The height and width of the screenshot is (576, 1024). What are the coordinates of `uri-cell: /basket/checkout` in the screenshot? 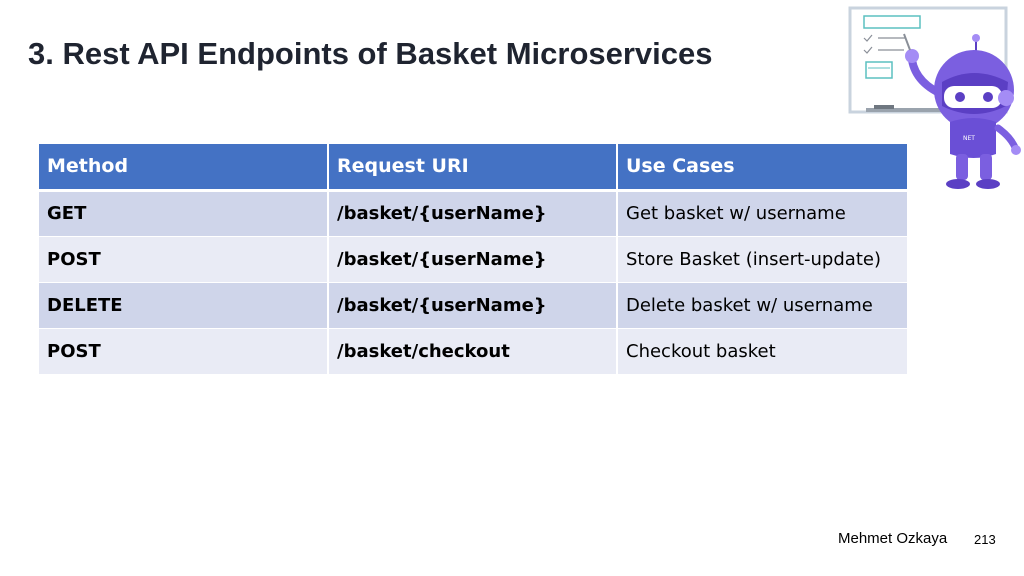 It's located at (473, 351).